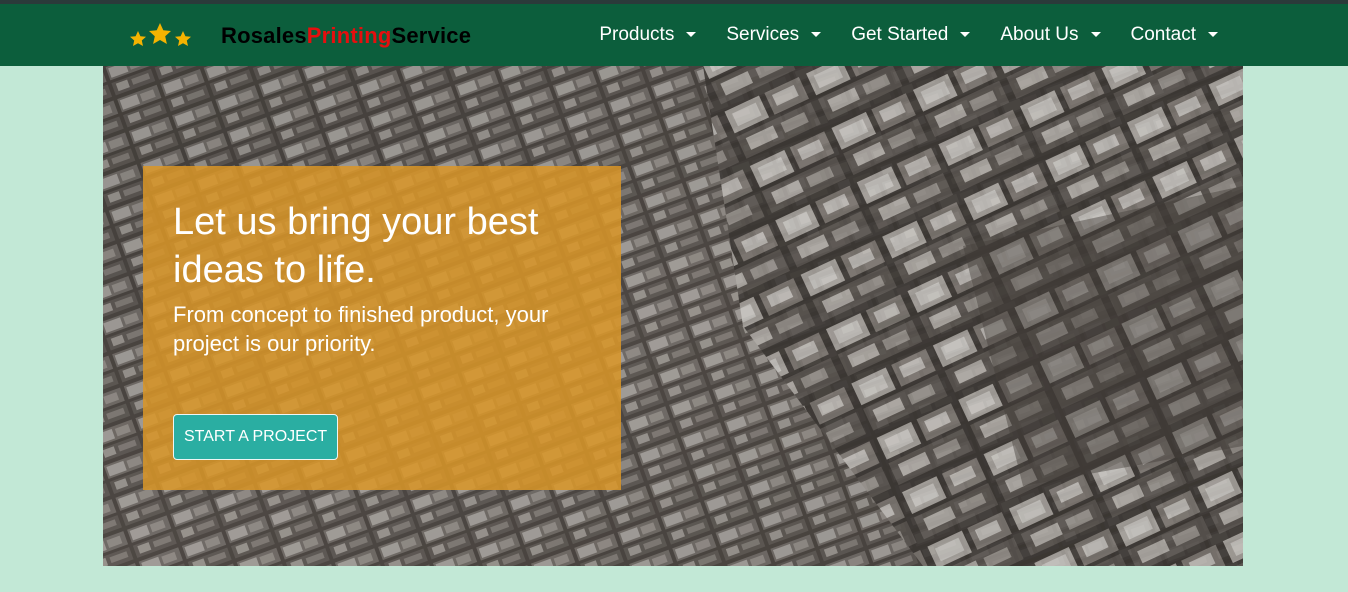 This screenshot has width=1348, height=592. Describe the element at coordinates (763, 34) in the screenshot. I see `nav-item-label: Services` at that location.